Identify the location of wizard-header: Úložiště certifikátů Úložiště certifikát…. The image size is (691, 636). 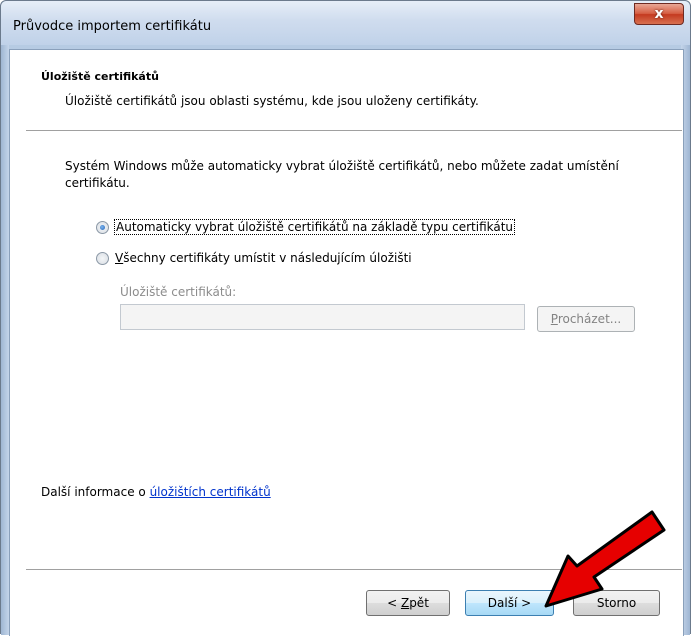
(346, 90).